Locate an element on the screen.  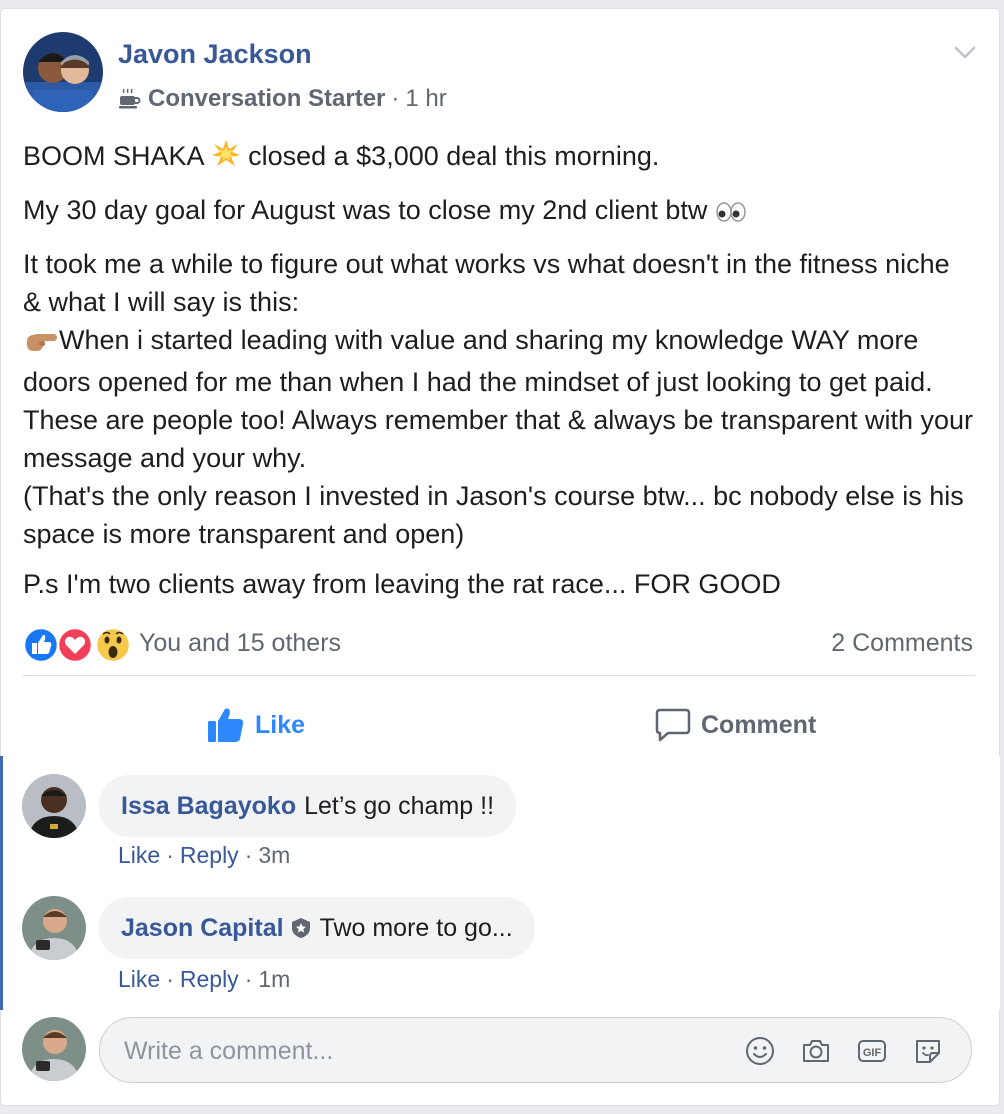
thumbs-up-icon is located at coordinates (226, 725).